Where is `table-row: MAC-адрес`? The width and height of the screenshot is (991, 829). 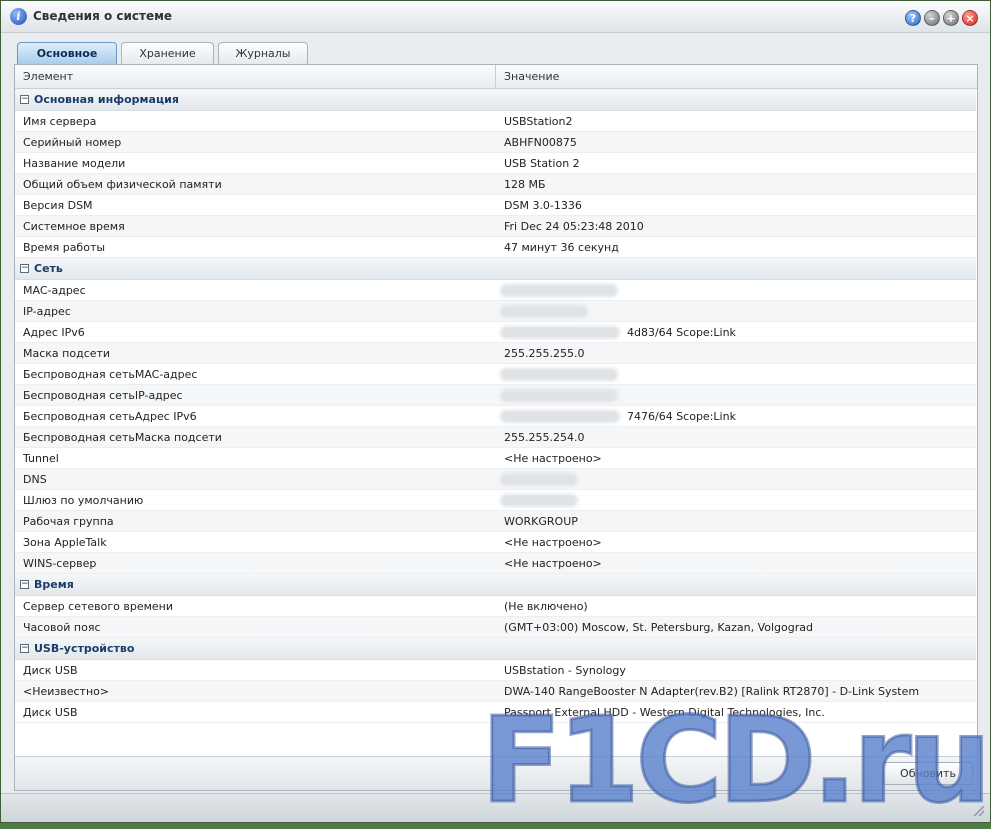 table-row: MAC-адрес is located at coordinates (495, 290).